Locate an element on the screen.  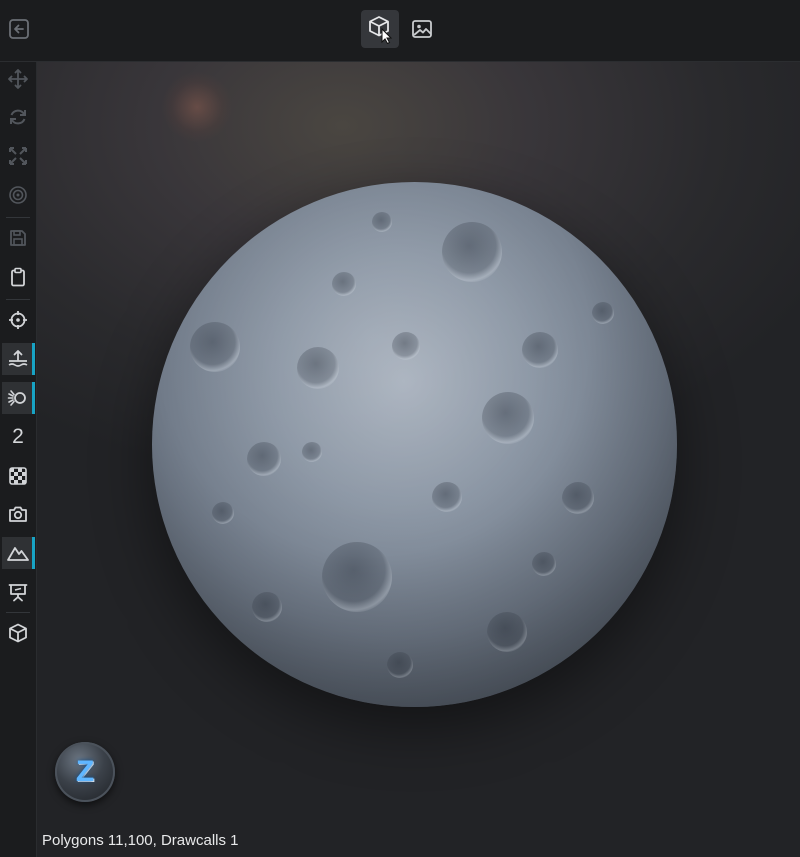
channel-number-label: 2 is located at coordinates (18, 436).